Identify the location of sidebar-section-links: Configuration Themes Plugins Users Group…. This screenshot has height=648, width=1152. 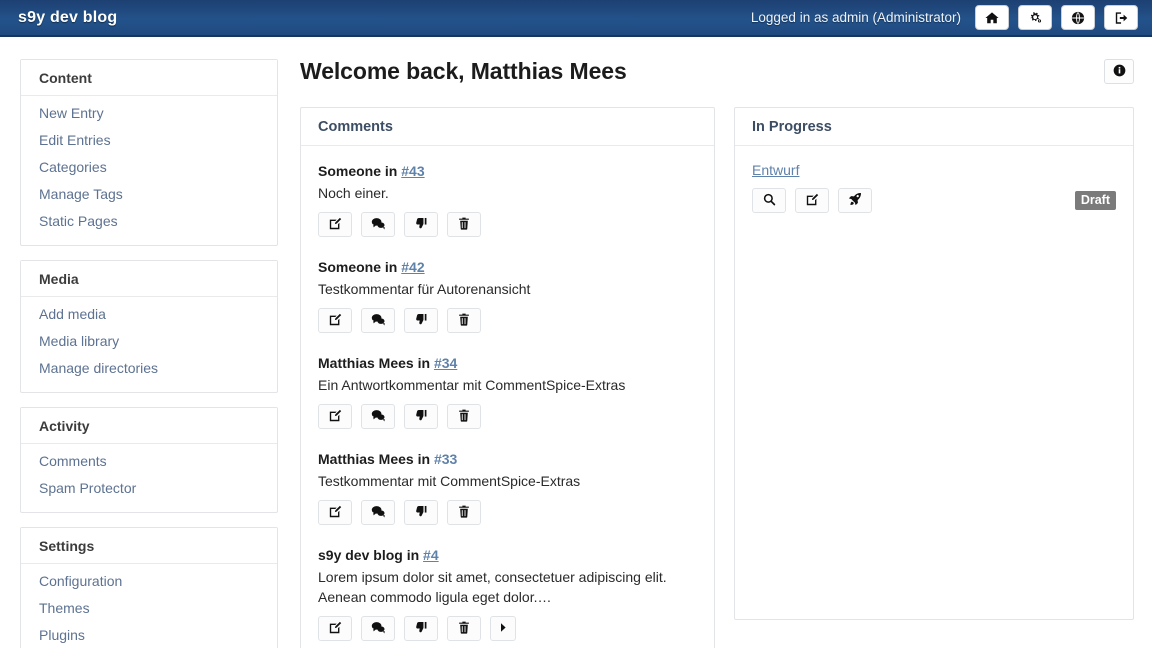
(149, 606).